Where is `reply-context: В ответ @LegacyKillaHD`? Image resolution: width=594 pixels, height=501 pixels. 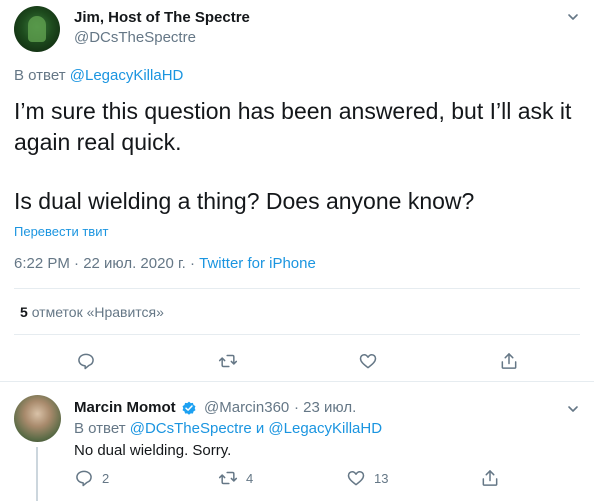 reply-context: В ответ @LegacyKillaHD is located at coordinates (98, 75).